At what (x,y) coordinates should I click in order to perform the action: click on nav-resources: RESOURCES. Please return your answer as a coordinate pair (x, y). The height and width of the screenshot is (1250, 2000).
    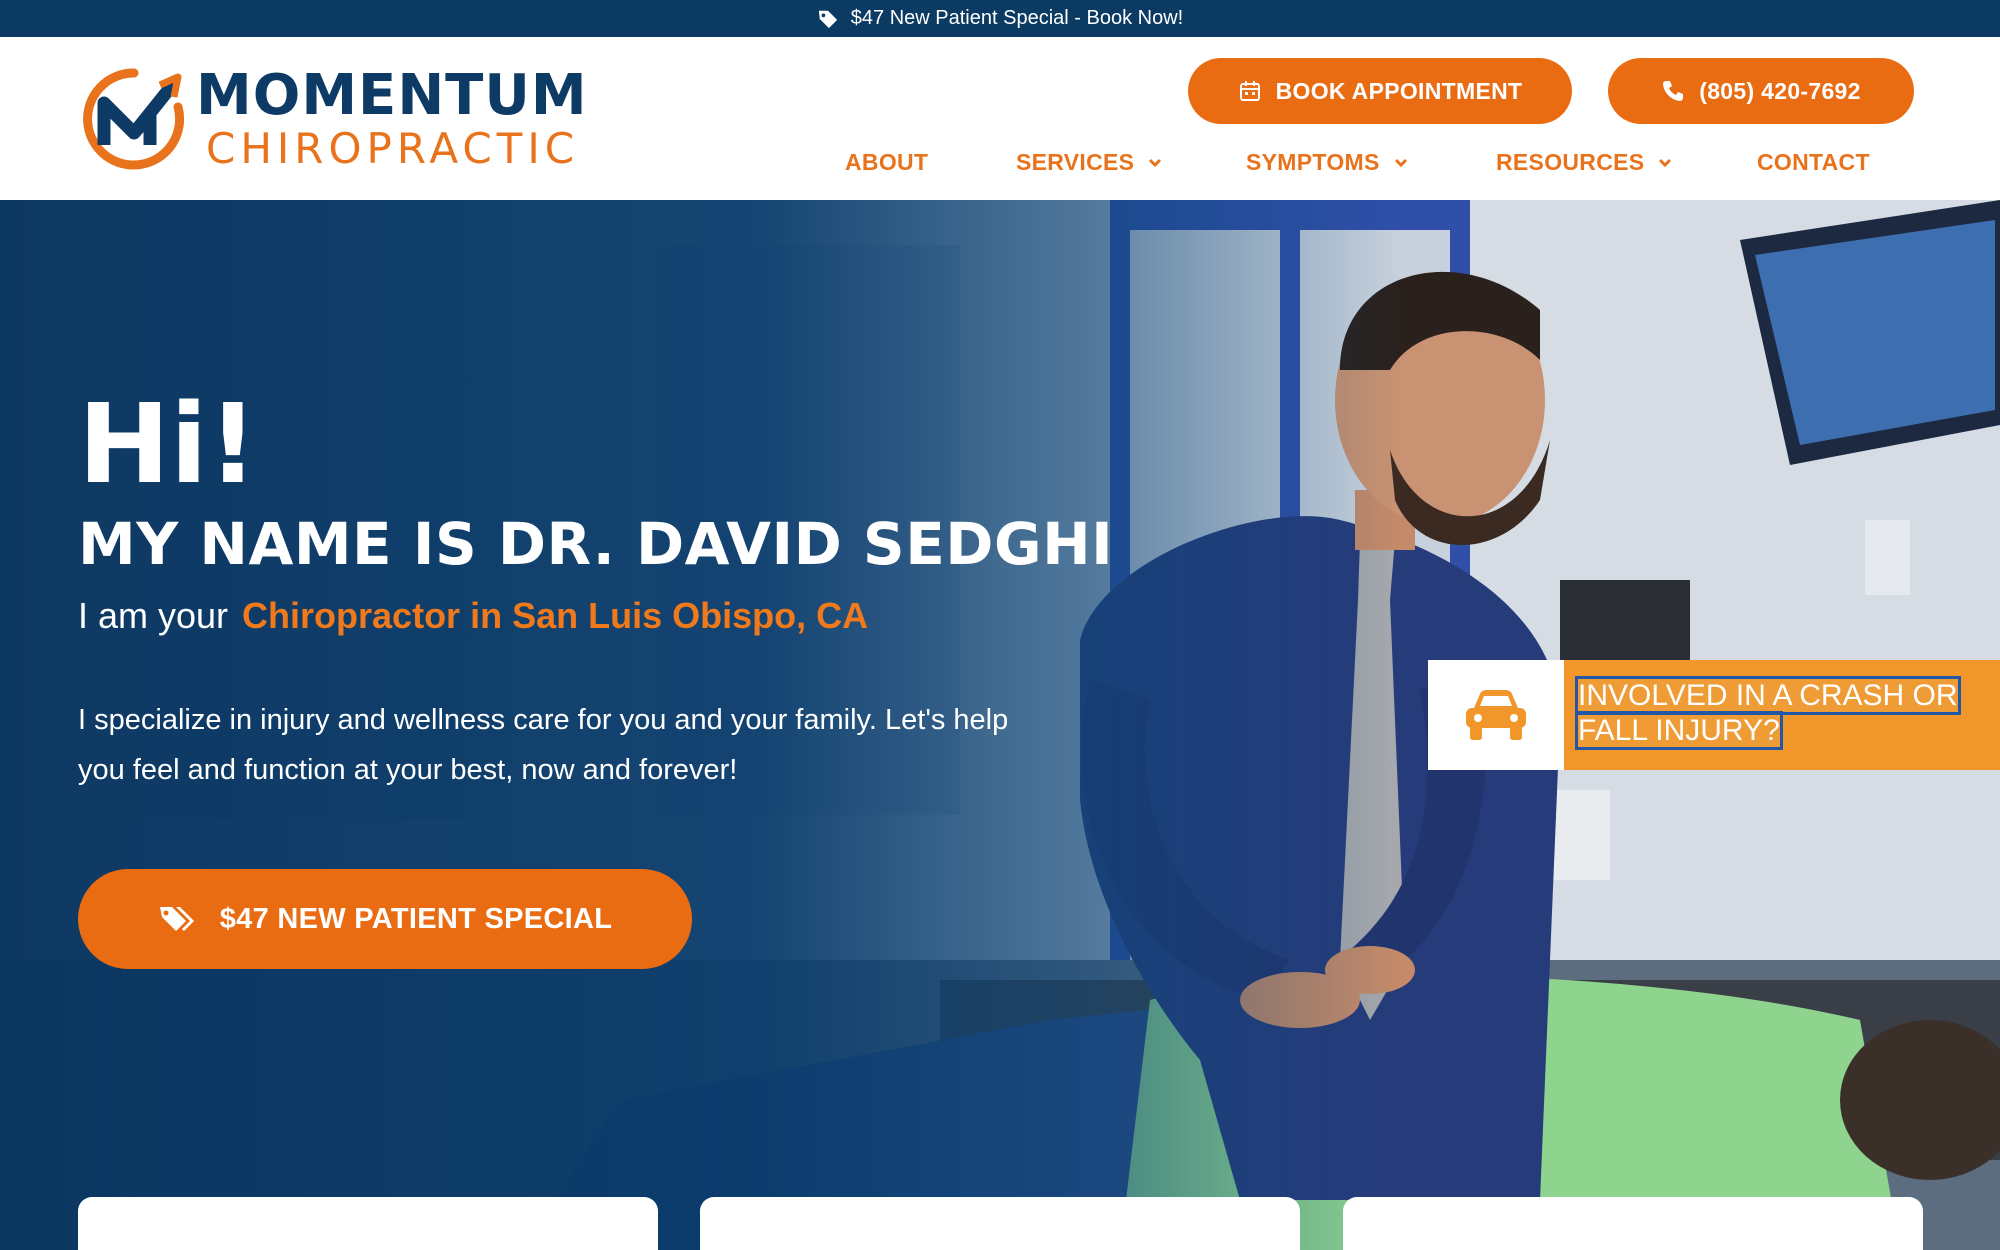
    Looking at the image, I should click on (1584, 162).